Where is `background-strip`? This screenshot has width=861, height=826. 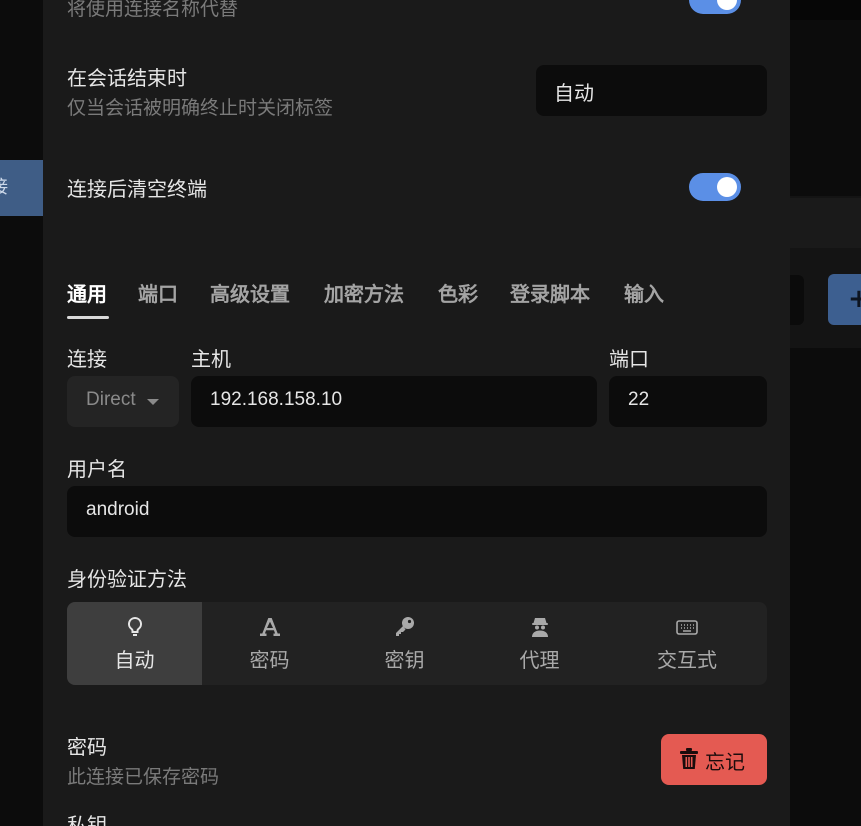 background-strip is located at coordinates (825, 10).